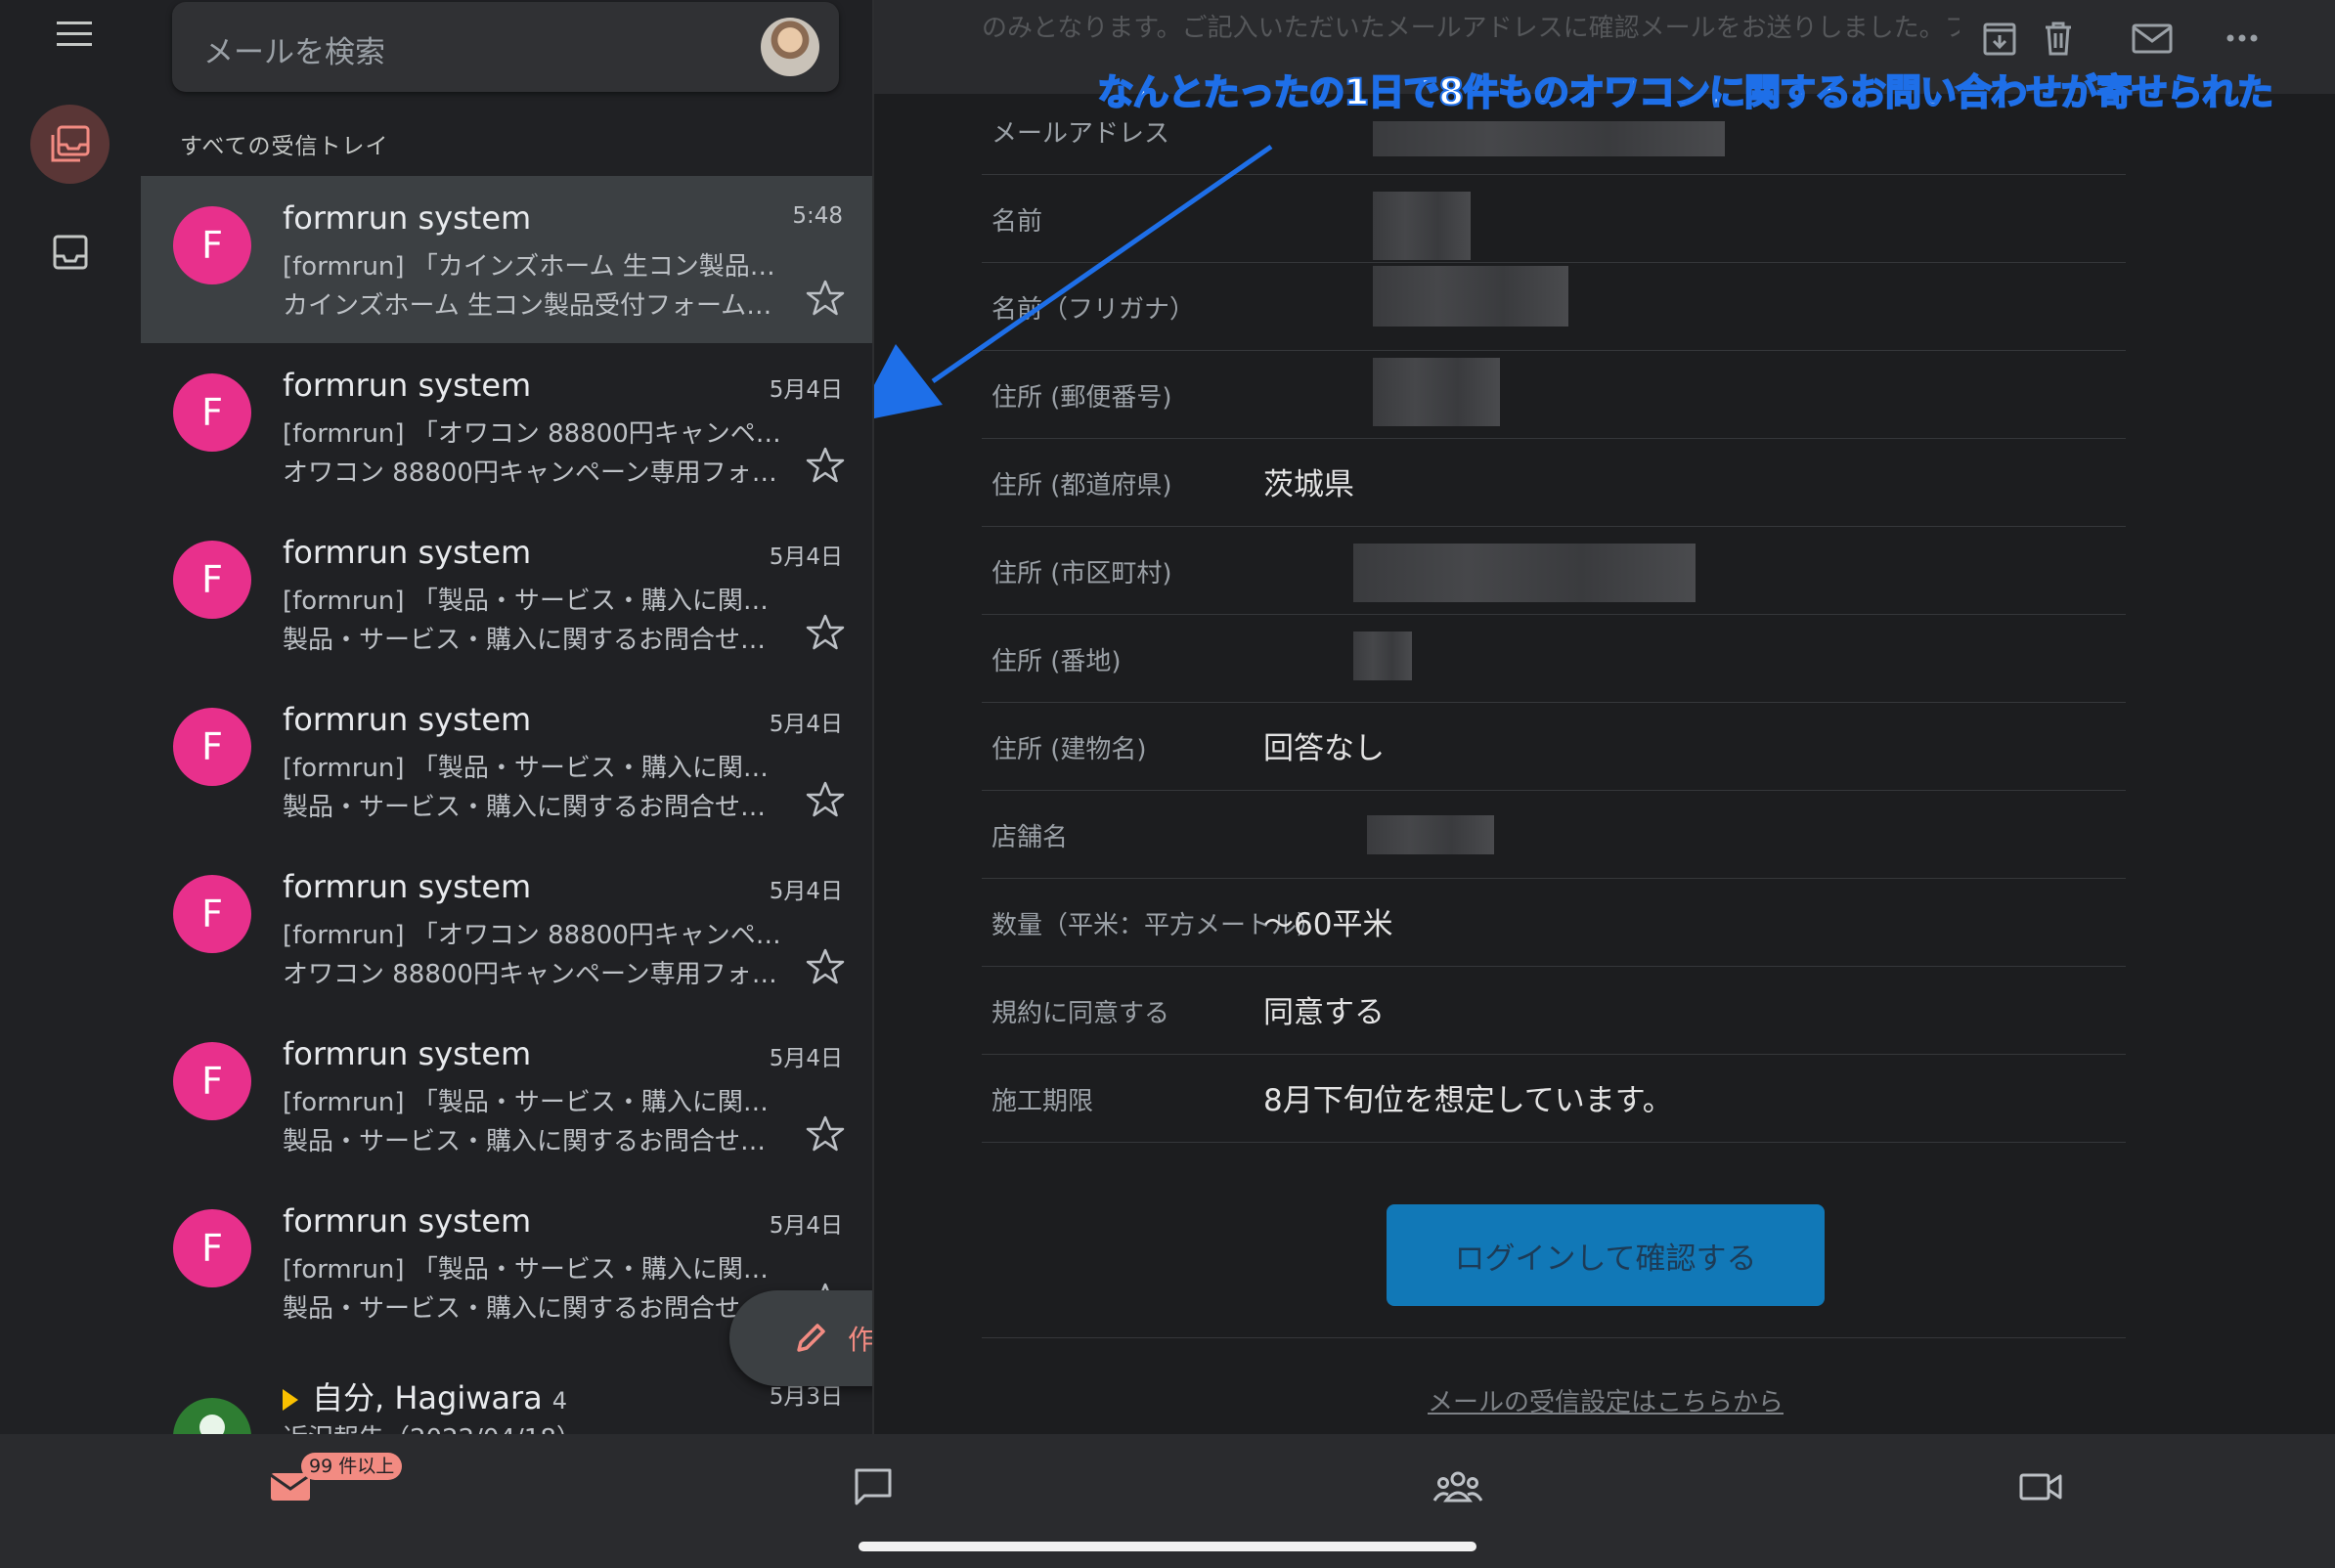  Describe the element at coordinates (790, 47) in the screenshot. I see `account-avatar` at that location.